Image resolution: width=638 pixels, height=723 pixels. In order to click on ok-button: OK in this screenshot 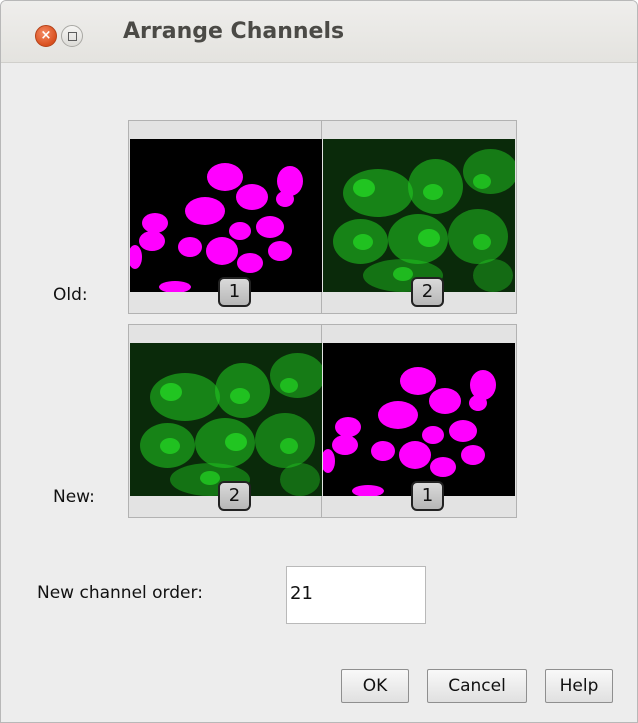, I will do `click(375, 686)`.